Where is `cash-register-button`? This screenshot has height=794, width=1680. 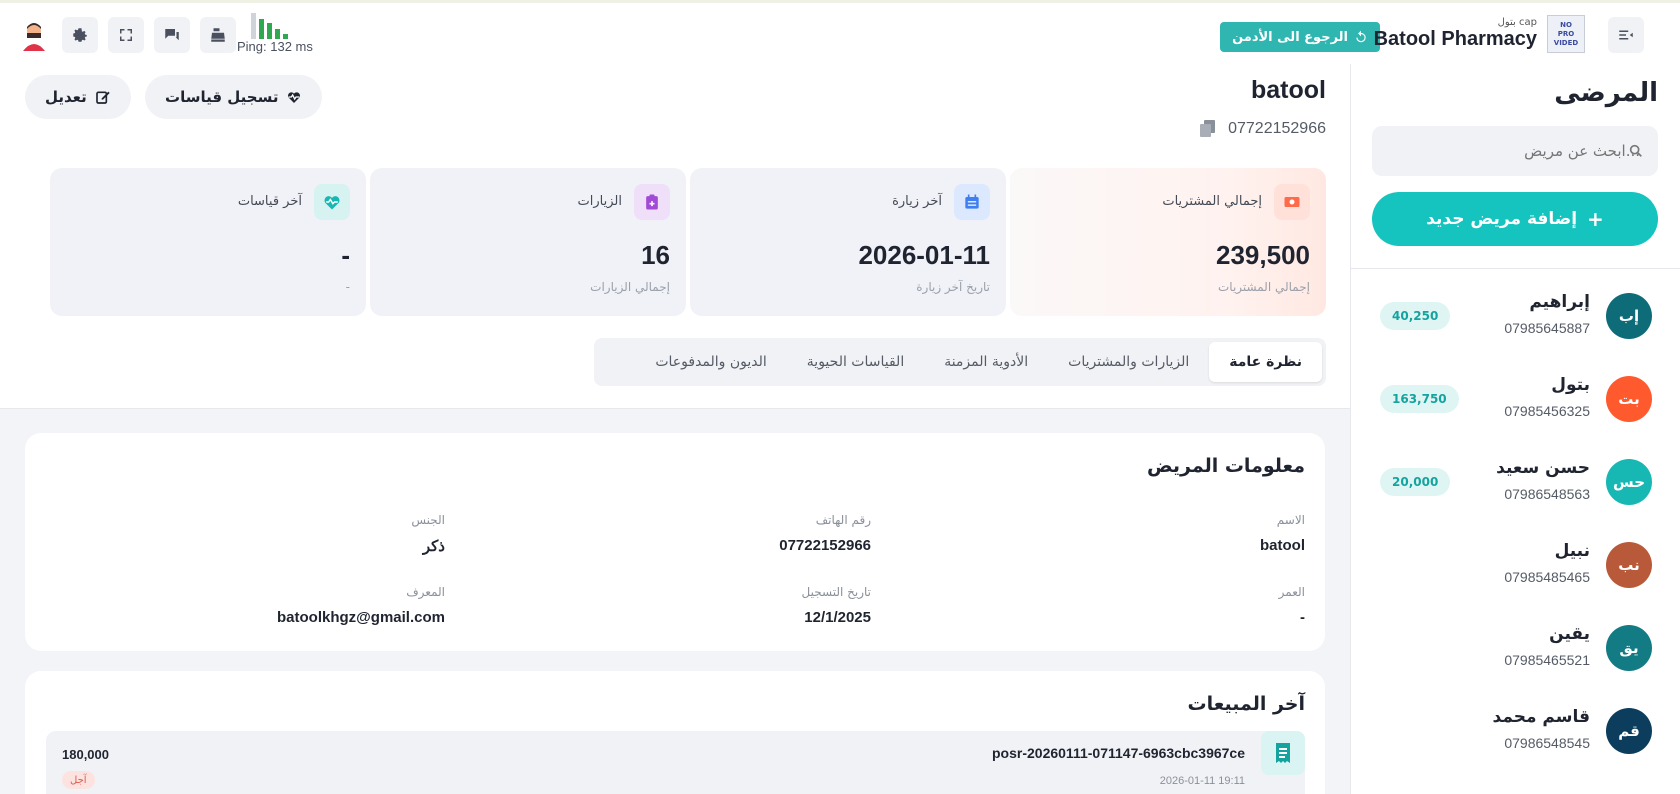
cash-register-button is located at coordinates (218, 35).